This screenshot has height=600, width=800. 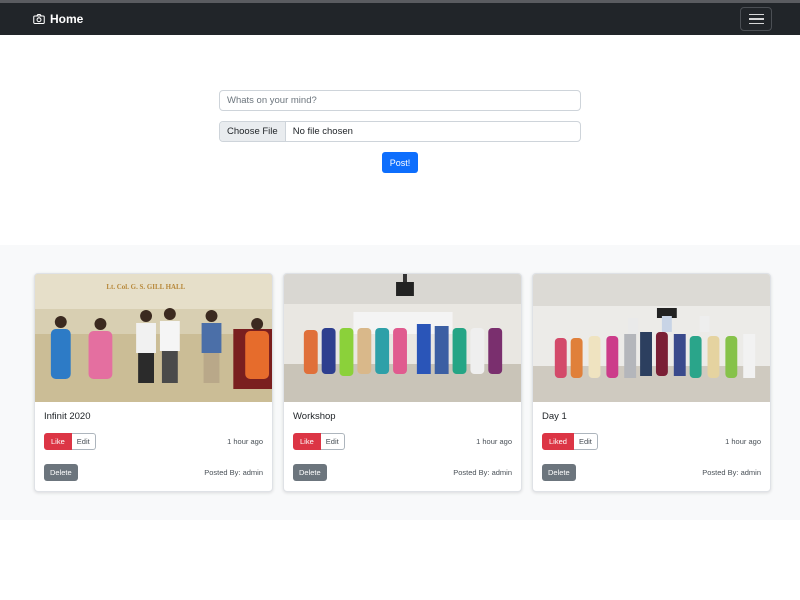 I want to click on hall-banner-text: Lt. Col. G. S. GILL HALL, so click(x=145, y=287).